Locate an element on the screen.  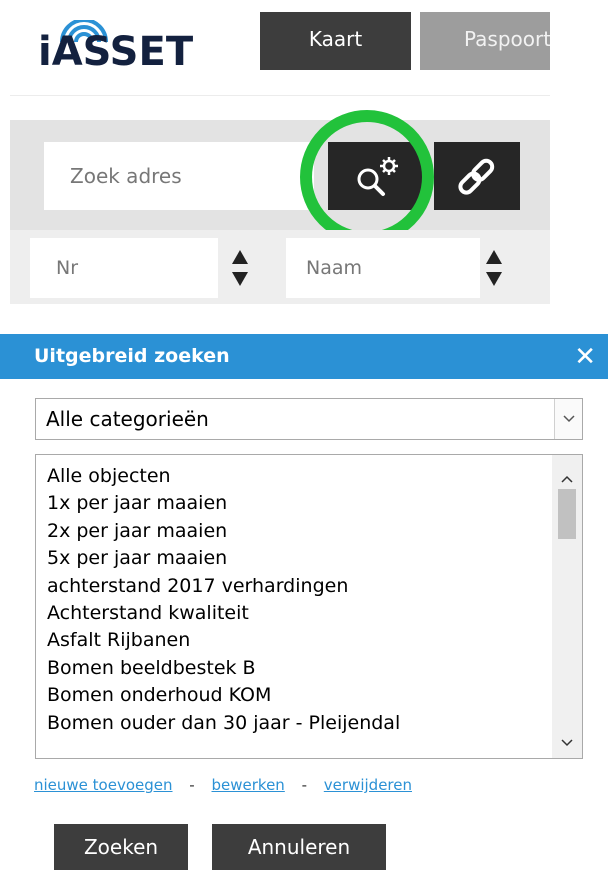
header-divider is located at coordinates (280, 95).